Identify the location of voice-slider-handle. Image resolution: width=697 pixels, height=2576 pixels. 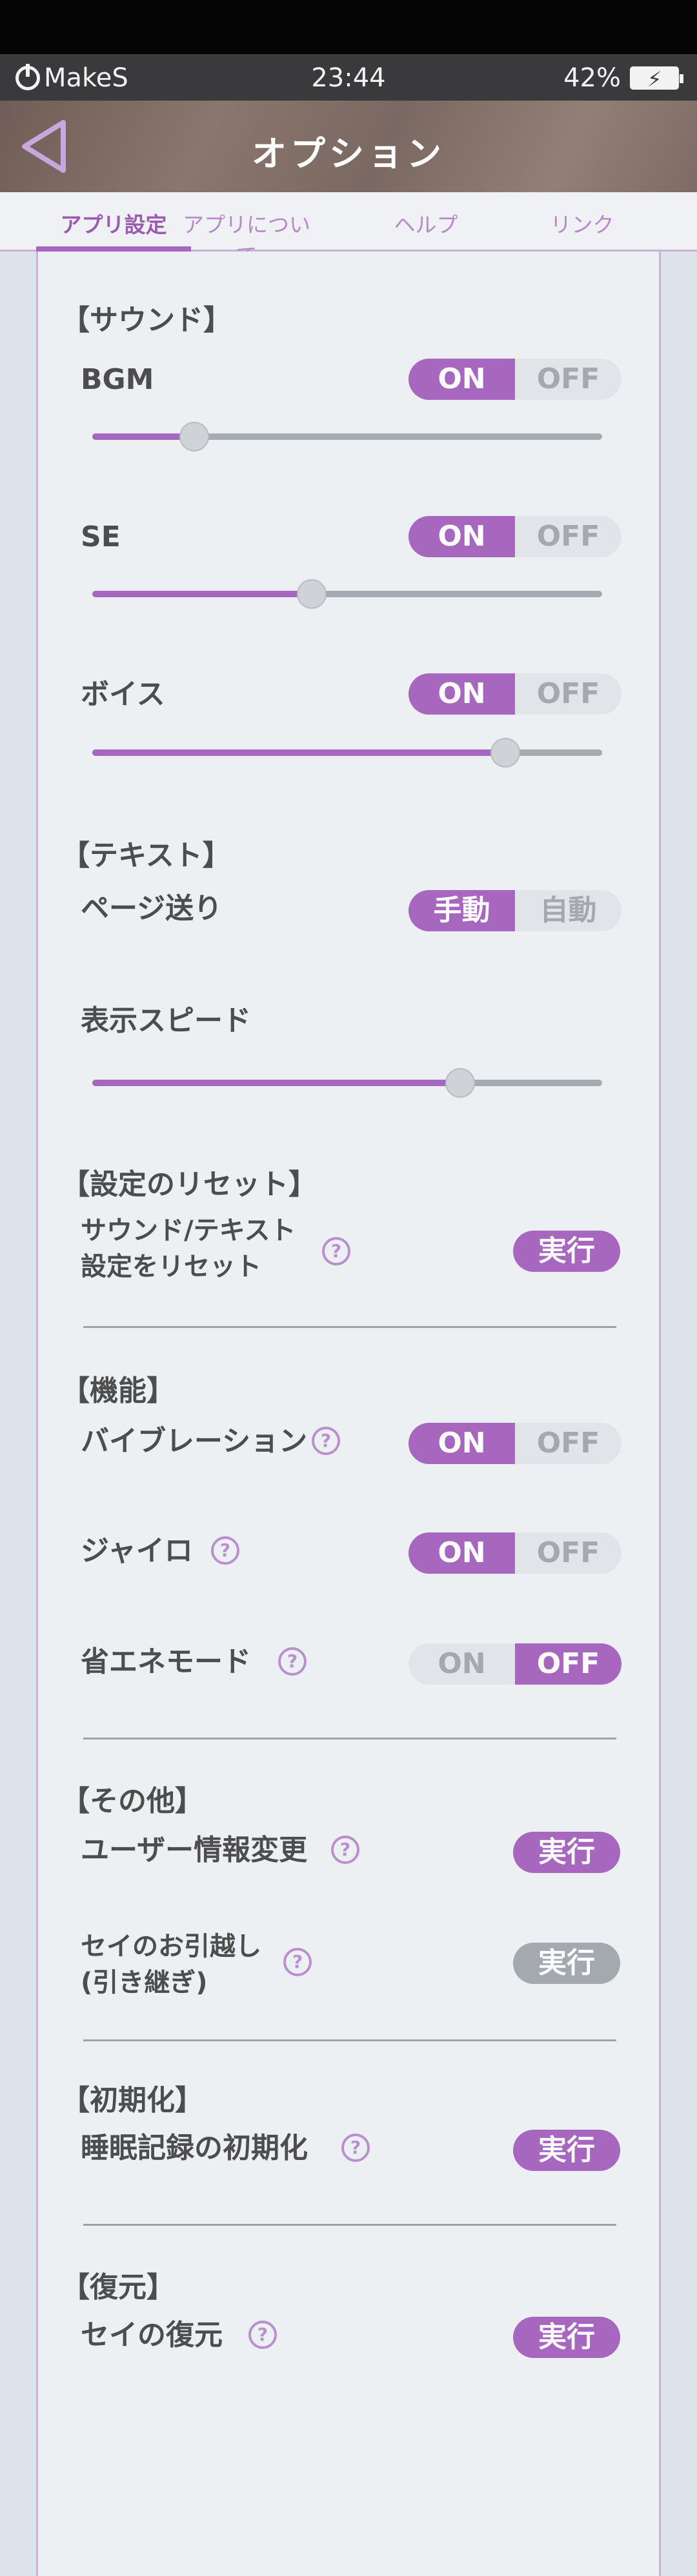
(505, 753).